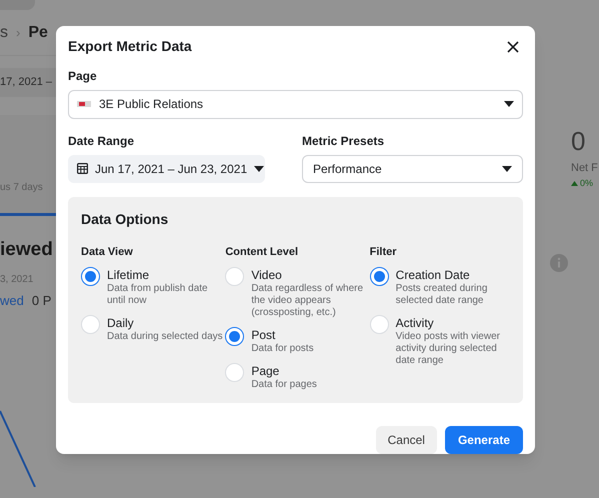 The height and width of the screenshot is (498, 599). What do you see at coordinates (166, 168) in the screenshot?
I see `date-range-button: Jun 17, 2021 – Jun 23, 2021` at bounding box center [166, 168].